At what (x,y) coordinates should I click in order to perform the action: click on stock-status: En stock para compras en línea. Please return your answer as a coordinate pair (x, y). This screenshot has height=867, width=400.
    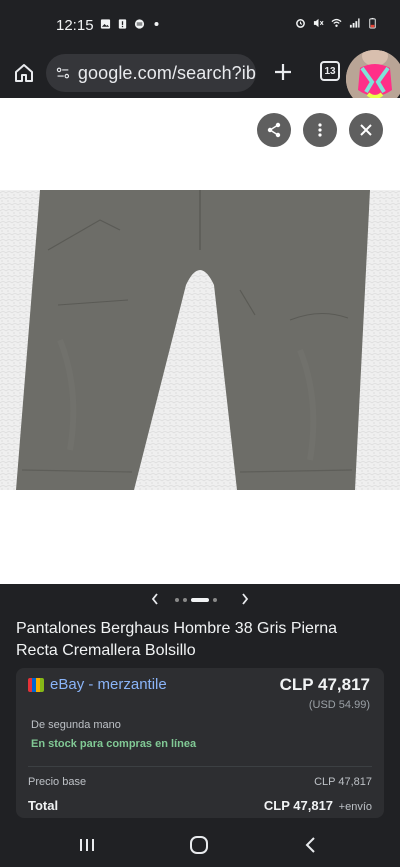
    Looking at the image, I should click on (114, 744).